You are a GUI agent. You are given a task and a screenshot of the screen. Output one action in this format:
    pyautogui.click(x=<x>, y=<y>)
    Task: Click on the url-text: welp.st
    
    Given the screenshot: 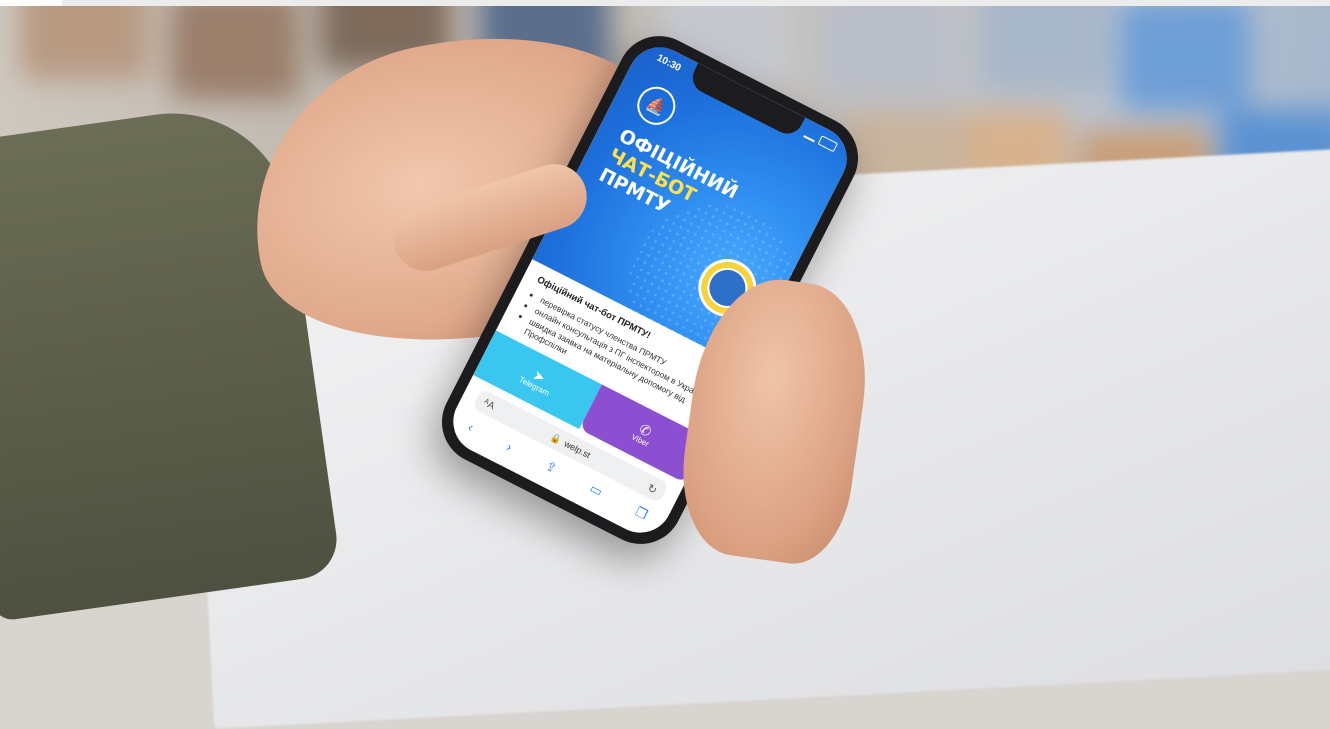 What is the action you would take?
    pyautogui.click(x=577, y=449)
    